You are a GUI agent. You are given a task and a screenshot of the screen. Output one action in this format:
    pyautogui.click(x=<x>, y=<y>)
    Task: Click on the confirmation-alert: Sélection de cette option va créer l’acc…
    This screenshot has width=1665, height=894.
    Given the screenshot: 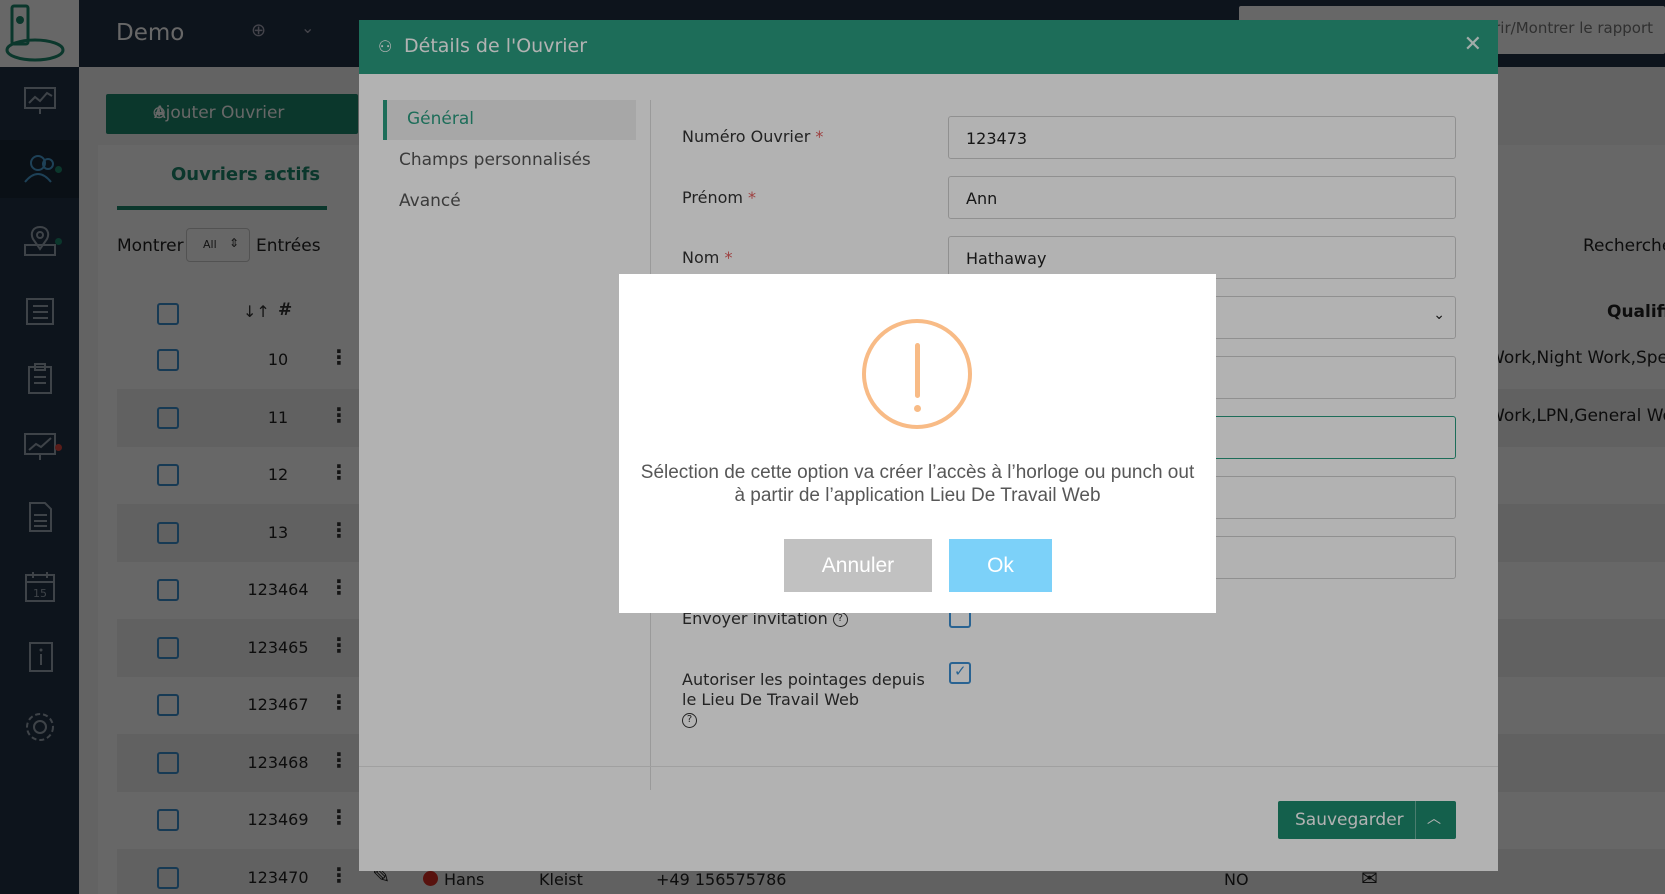 What is the action you would take?
    pyautogui.click(x=917, y=443)
    